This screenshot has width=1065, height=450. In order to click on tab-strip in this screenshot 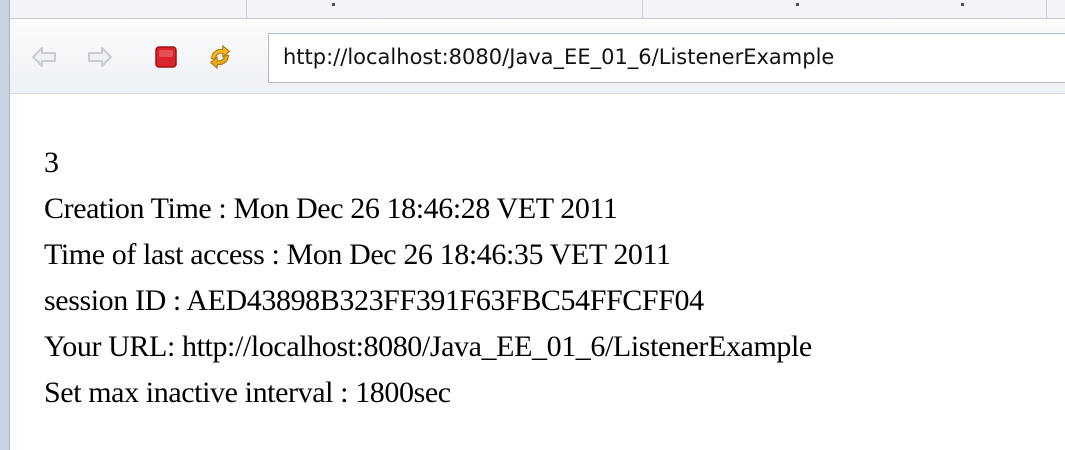, I will do `click(537, 9)`.